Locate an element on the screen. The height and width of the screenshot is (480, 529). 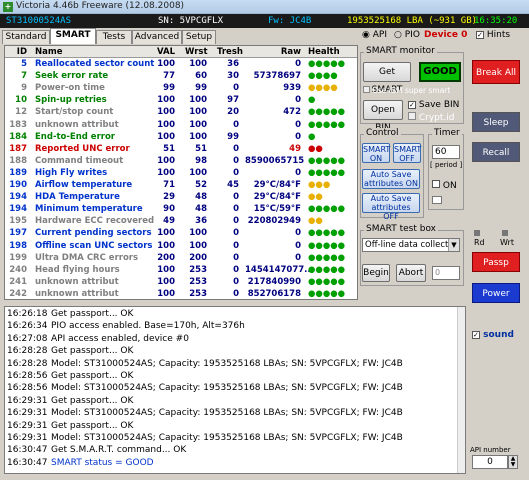
save-bin-checkbox: ✓ Save BIN is located at coordinates (433, 105).